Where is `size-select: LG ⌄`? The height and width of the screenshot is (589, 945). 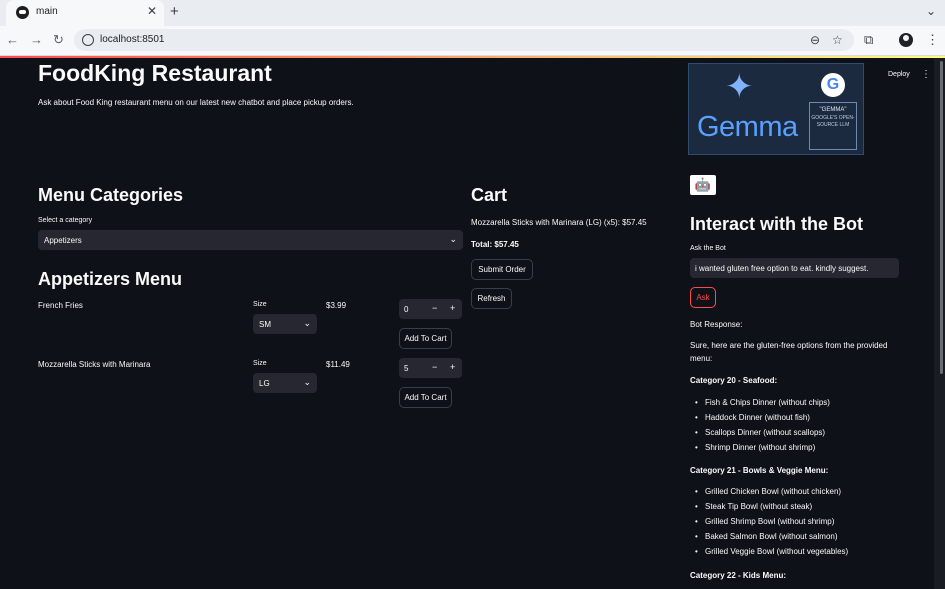
size-select: LG ⌄ is located at coordinates (285, 383).